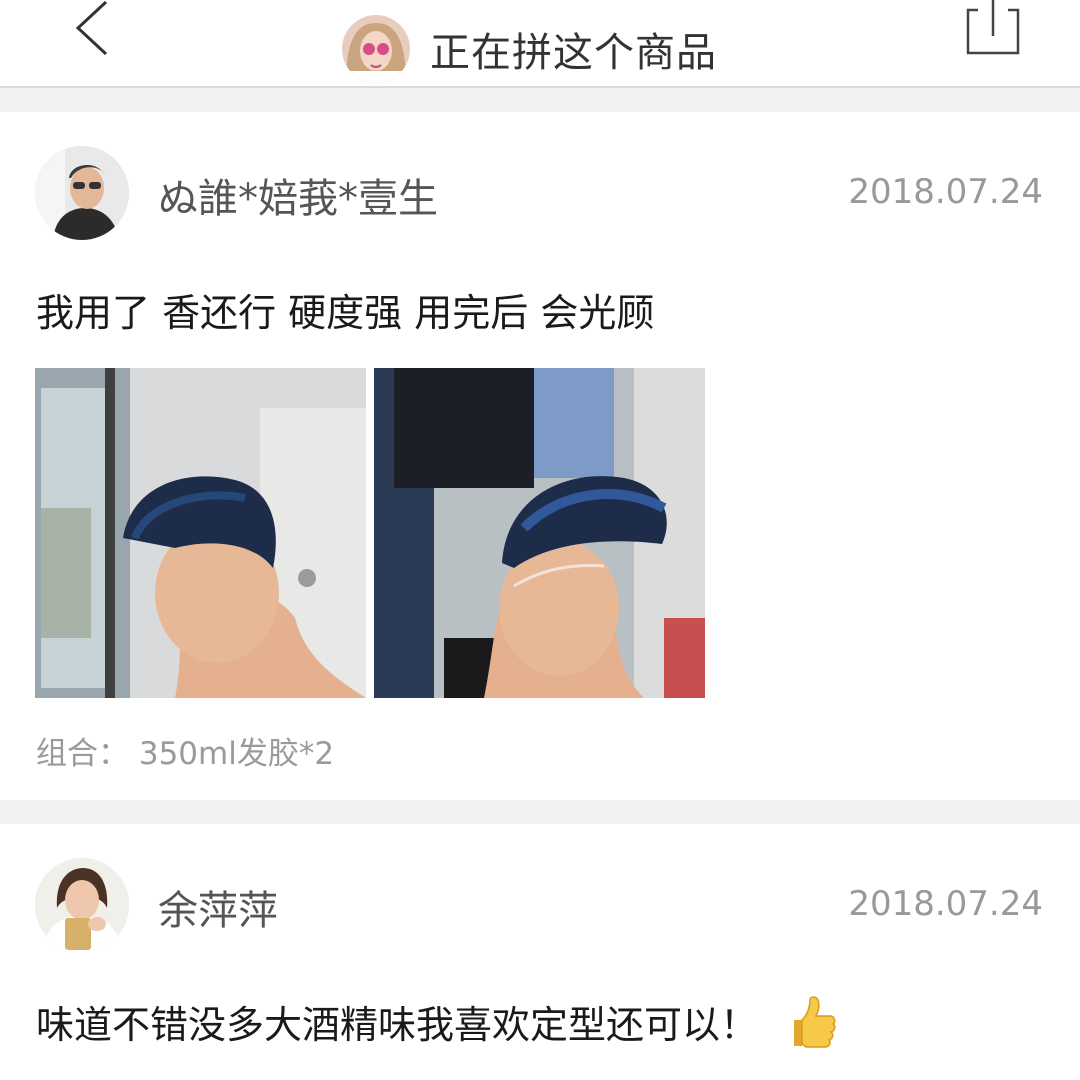 Image resolution: width=1080 pixels, height=1080 pixels. I want to click on review-text: 味道不错没多大酒精味我喜欢定型还可以！, so click(436, 1025).